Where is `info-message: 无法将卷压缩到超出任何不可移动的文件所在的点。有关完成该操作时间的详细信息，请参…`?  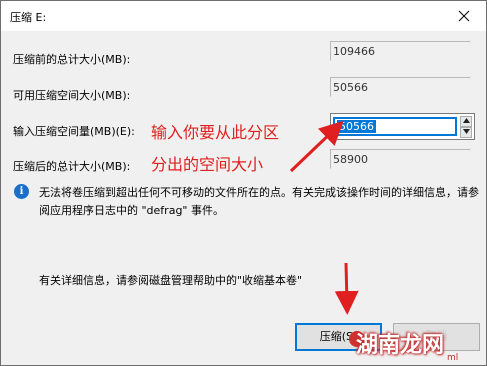 info-message: 无法将卷压缩到超出任何不可移动的文件所在的点。有关完成该操作时间的详细信息，请参… is located at coordinates (259, 201).